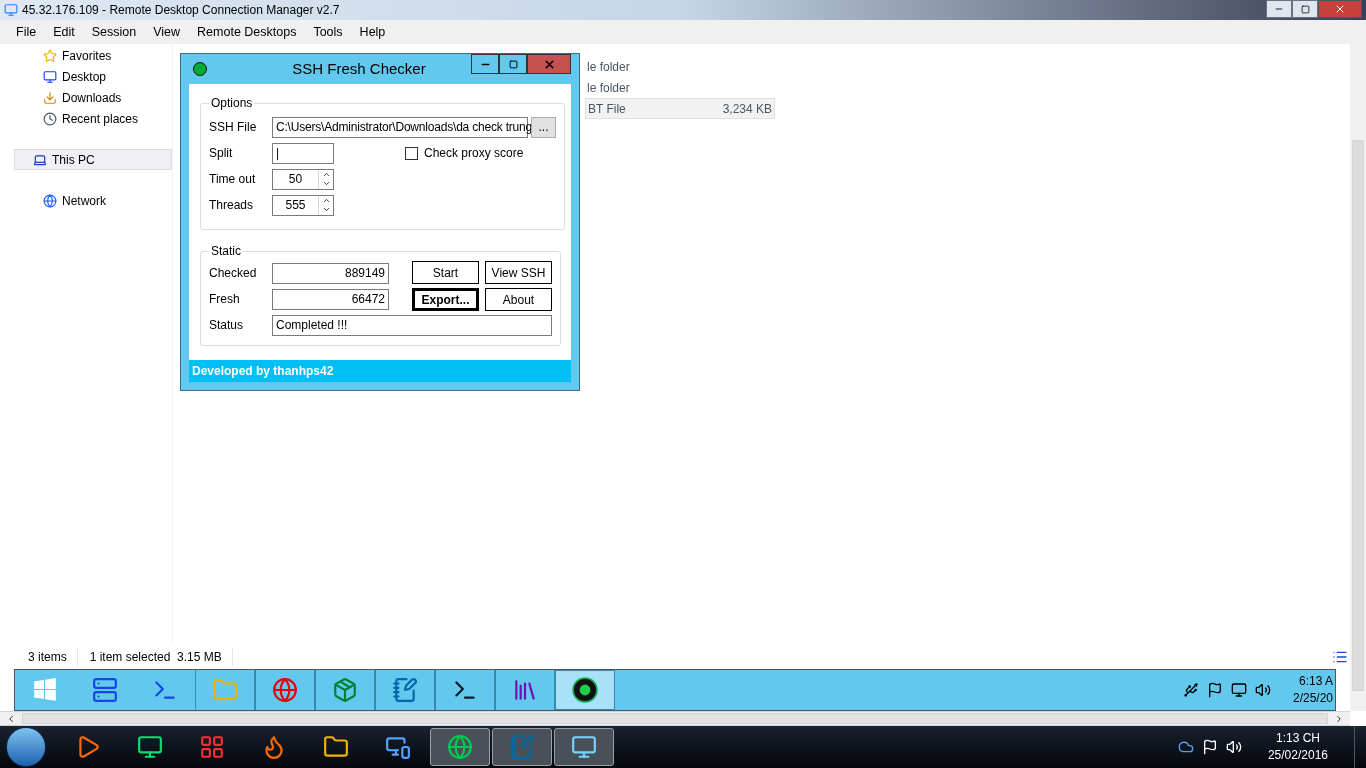 This screenshot has height=768, width=1366. Describe the element at coordinates (1238, 690) in the screenshot. I see `network-icon` at that location.